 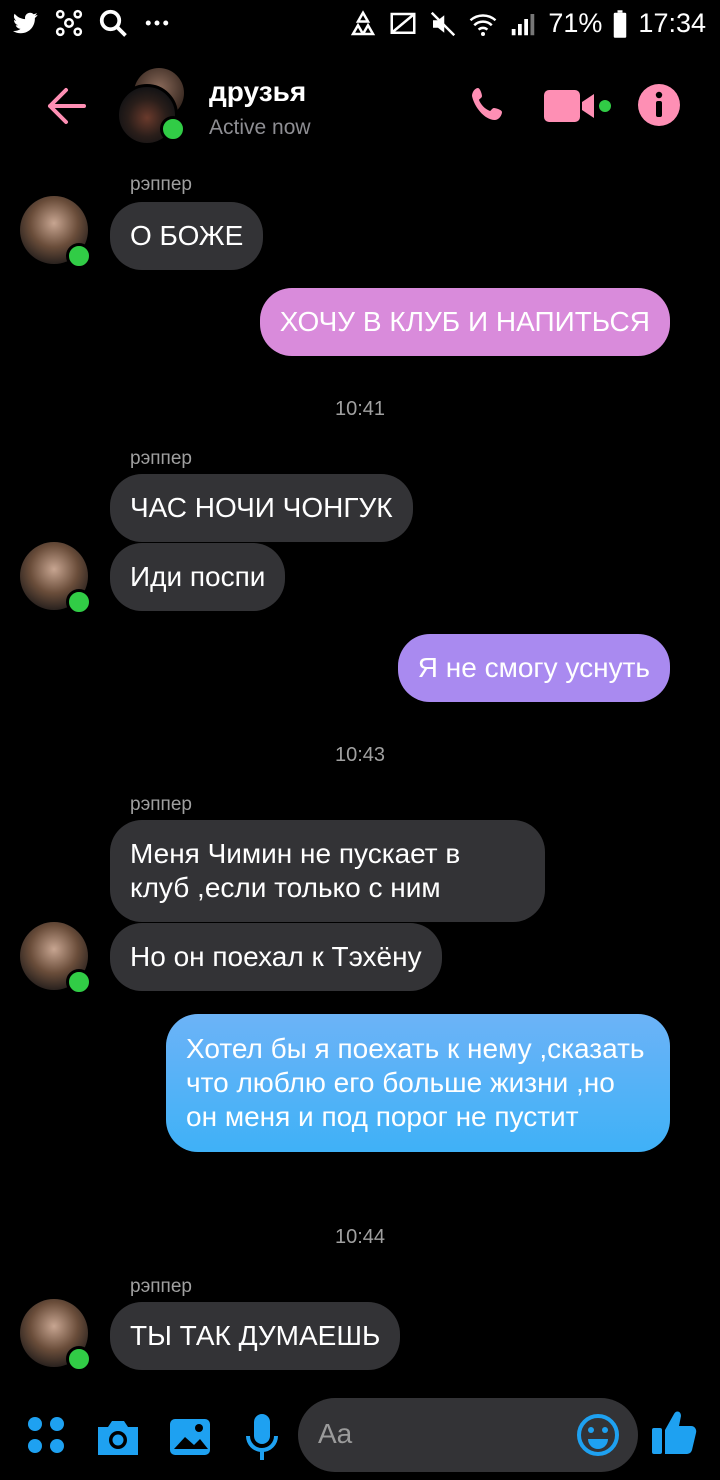 I want to click on incoming-message: Иди поспи, so click(x=198, y=577).